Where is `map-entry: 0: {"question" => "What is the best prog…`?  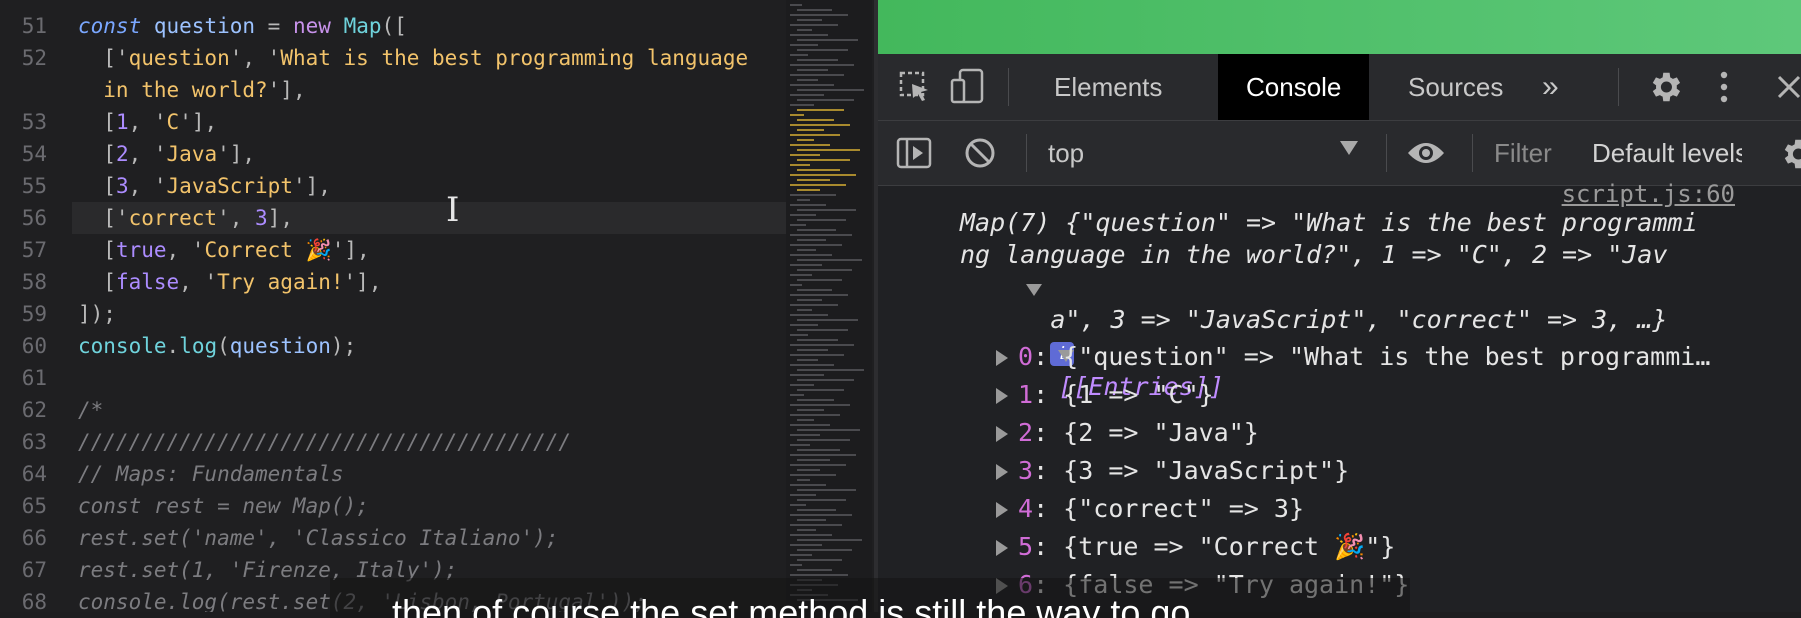
map-entry: 0: {"question" => "What is the best prog… is located at coordinates (1353, 356).